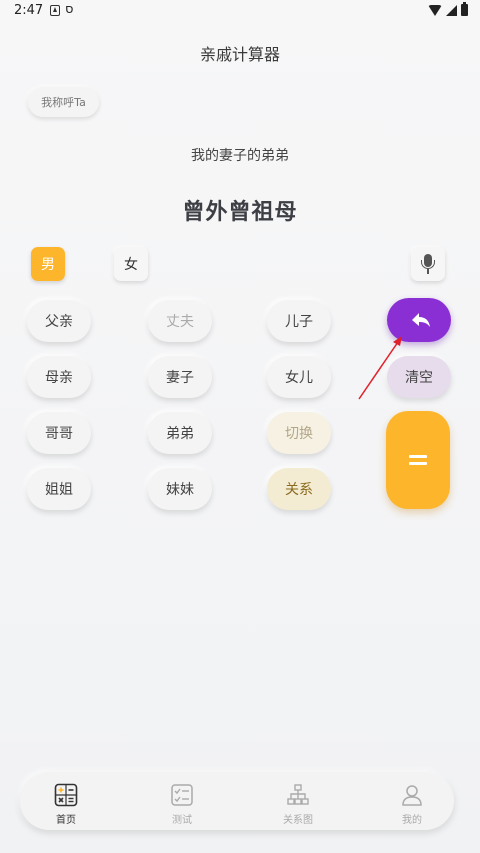 The width and height of the screenshot is (480, 853). I want to click on signal-icon, so click(451, 10).